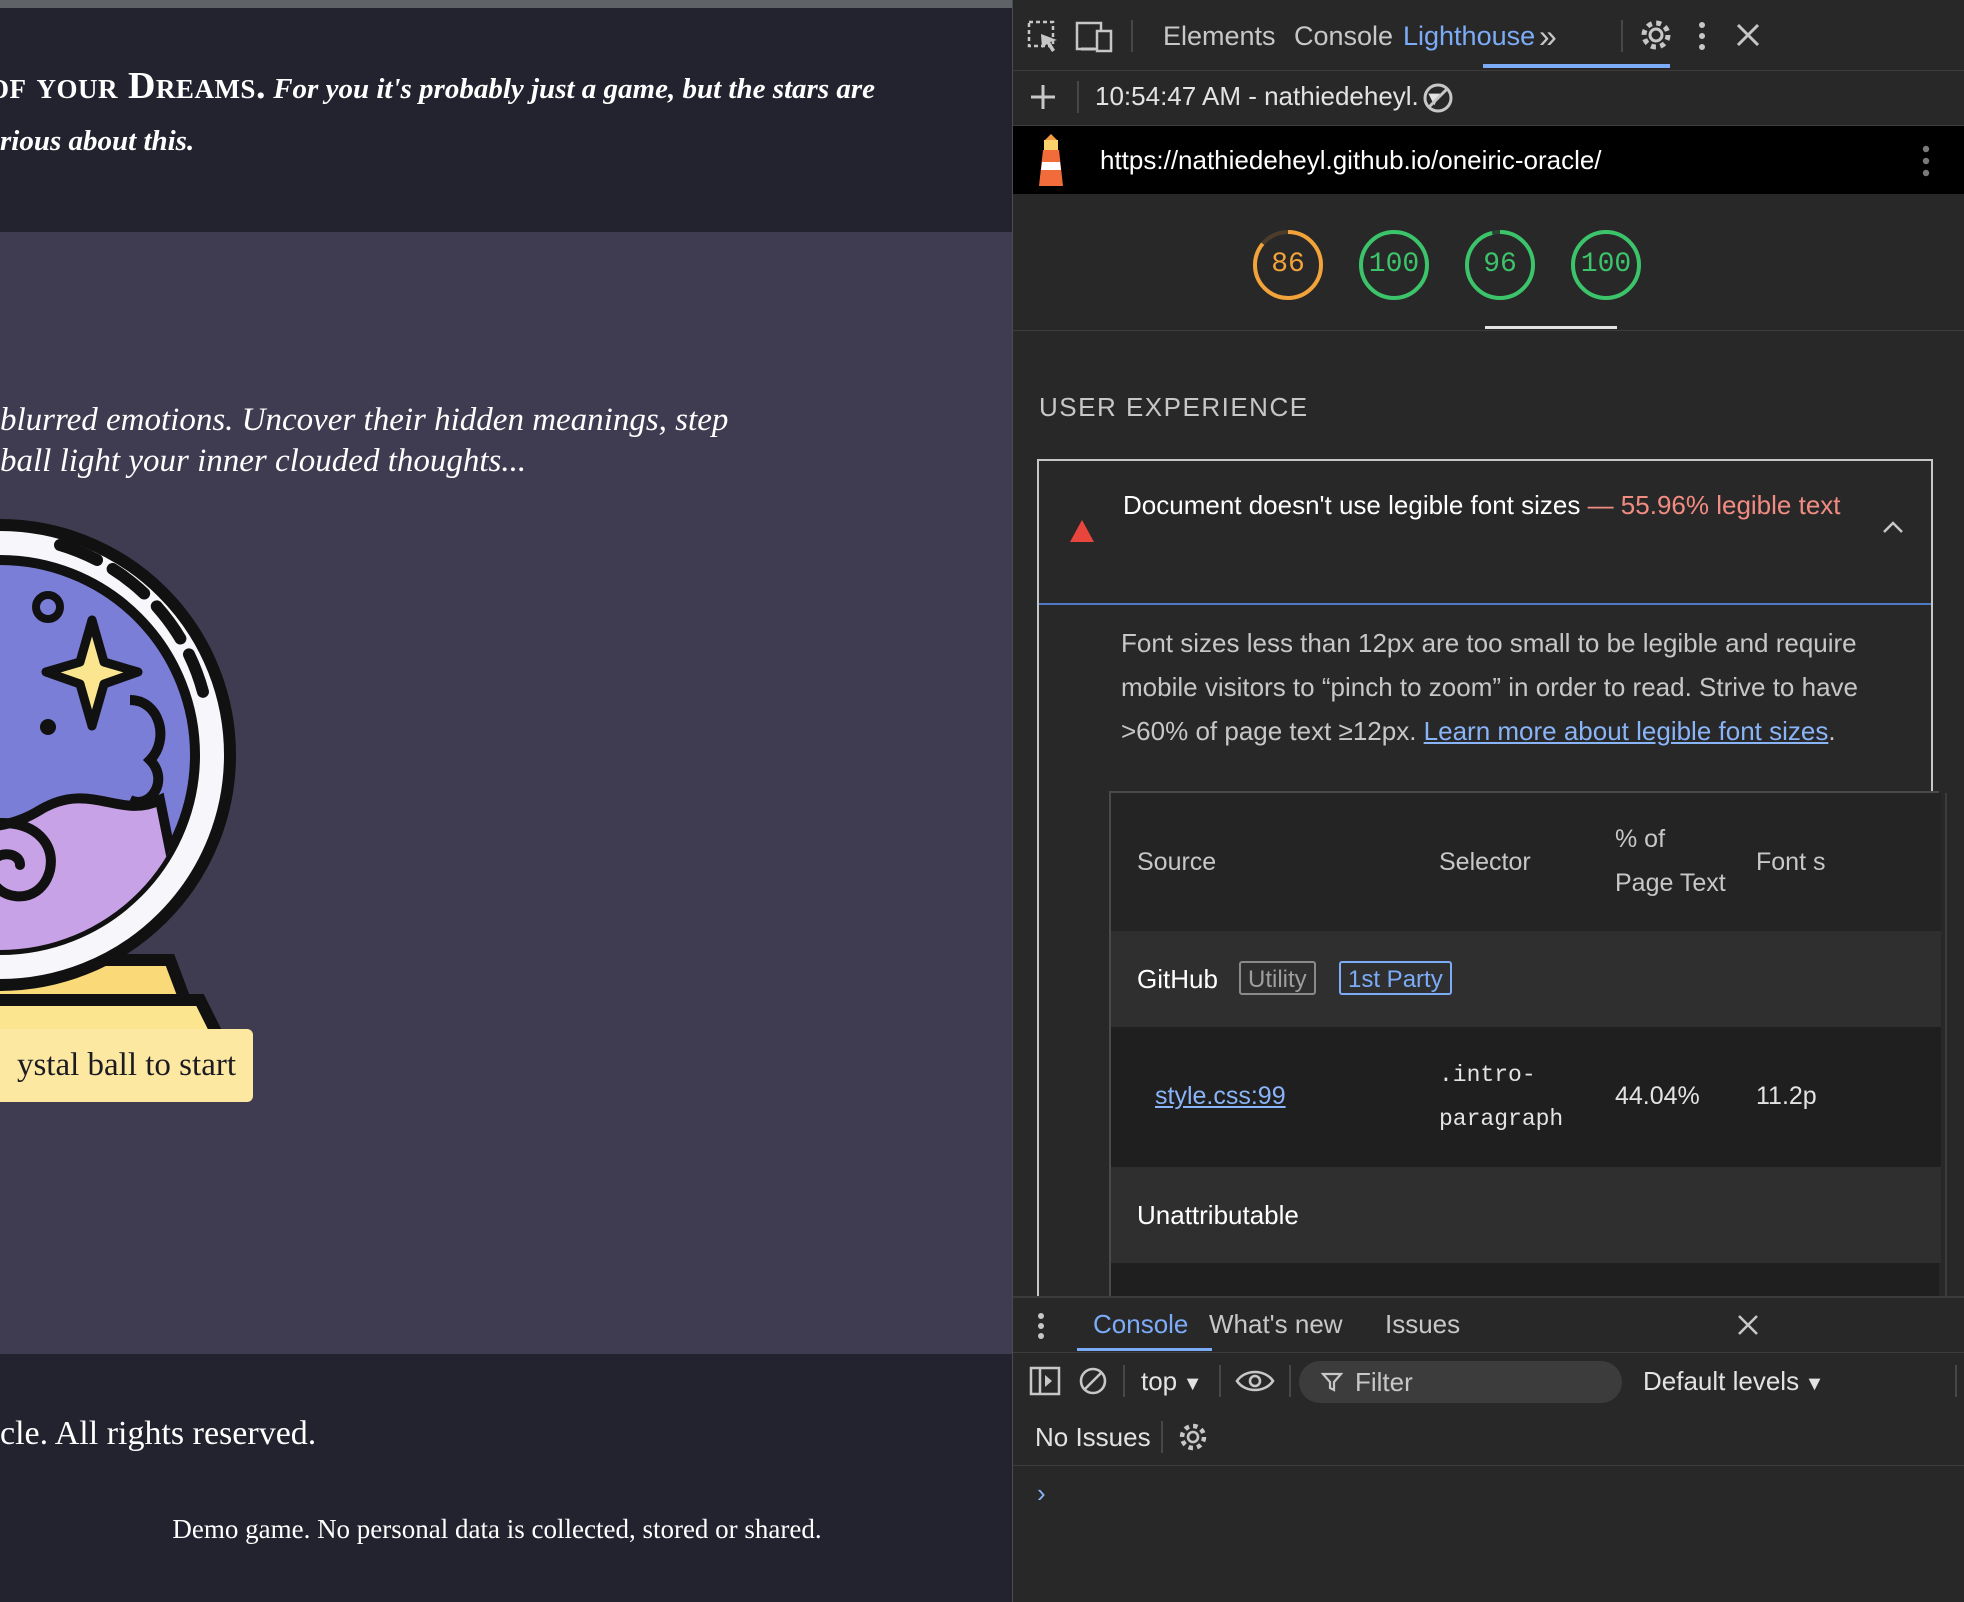 Image resolution: width=1964 pixels, height=1602 pixels. What do you see at coordinates (1438, 98) in the screenshot?
I see `clear-reports-icon` at bounding box center [1438, 98].